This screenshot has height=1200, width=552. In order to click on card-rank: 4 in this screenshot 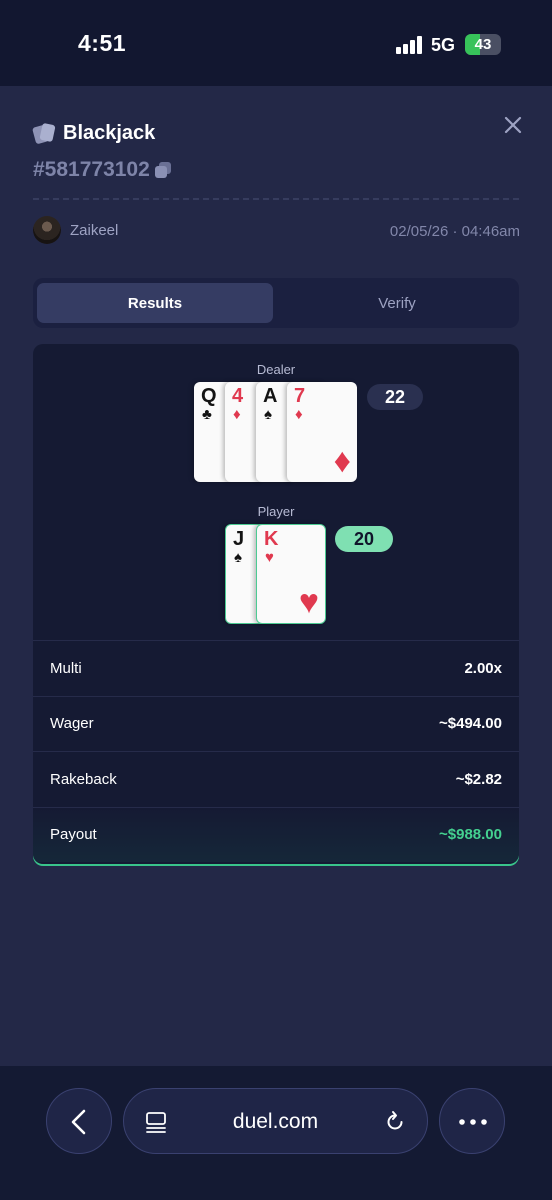, I will do `click(238, 396)`.